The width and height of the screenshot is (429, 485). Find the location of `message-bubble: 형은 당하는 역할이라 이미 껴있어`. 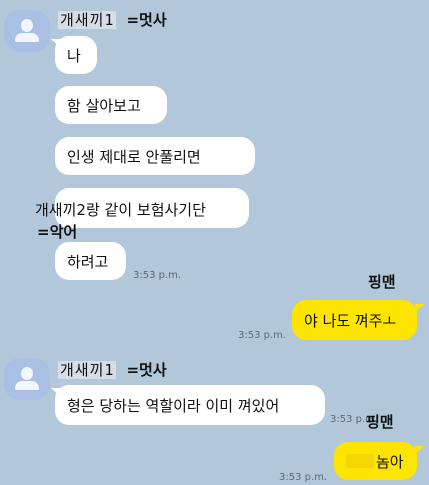

message-bubble: 형은 당하는 역할이라 이미 껴있어 is located at coordinates (190, 405).